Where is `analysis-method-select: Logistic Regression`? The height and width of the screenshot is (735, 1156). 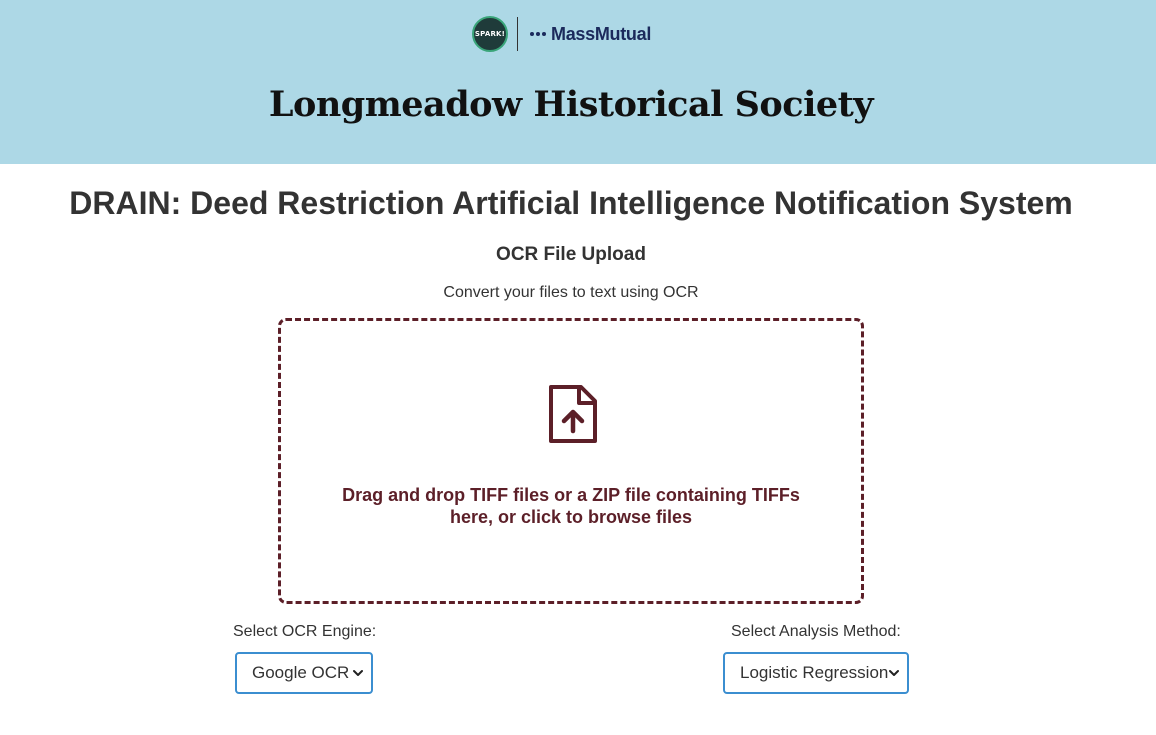
analysis-method-select: Logistic Regression is located at coordinates (816, 673).